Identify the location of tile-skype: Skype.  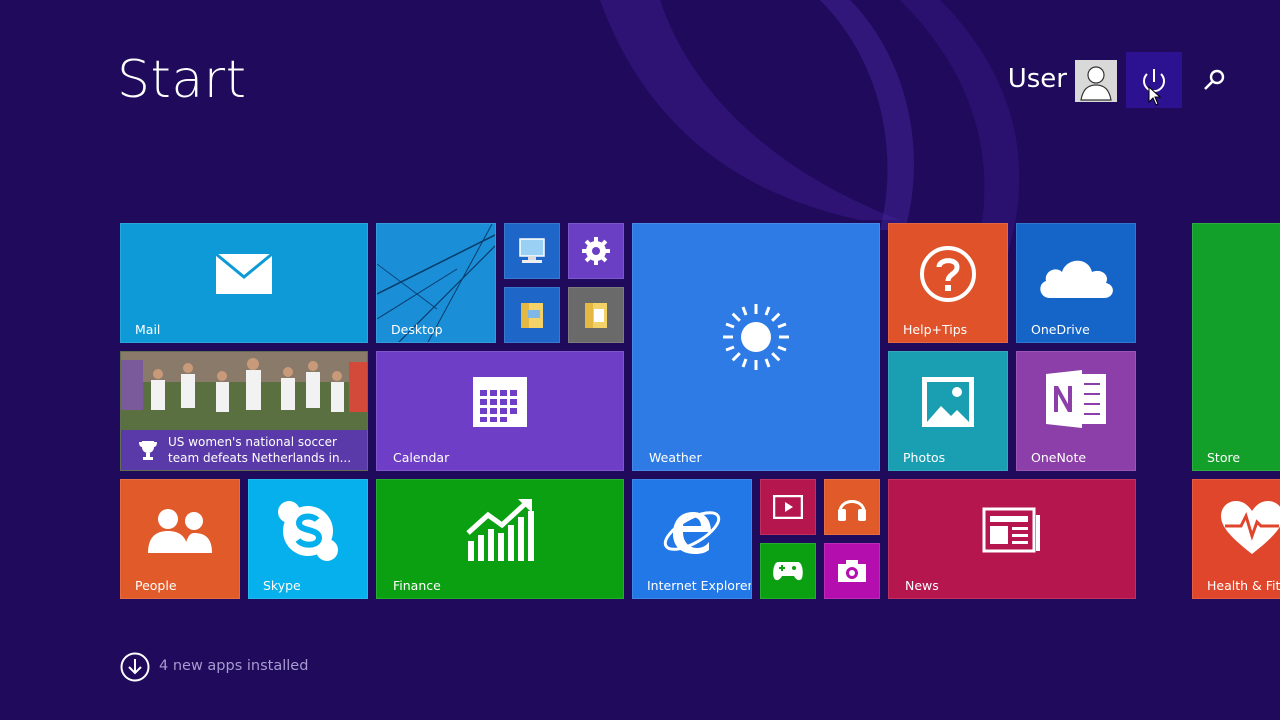
(308, 539).